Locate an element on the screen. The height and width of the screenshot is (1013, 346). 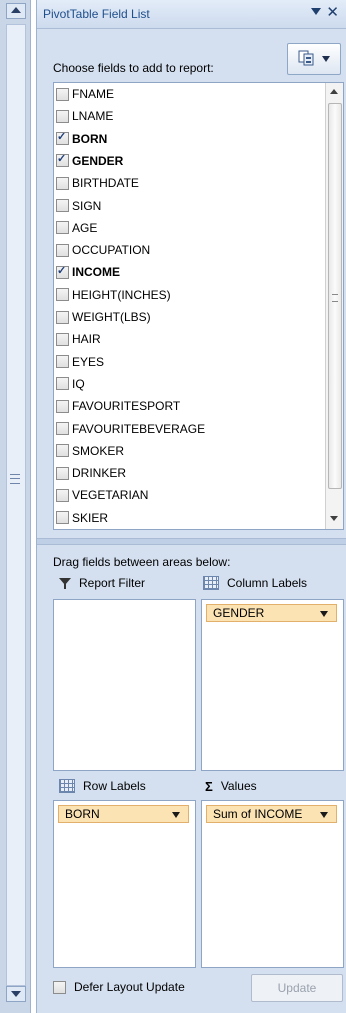
field-label: FNAME is located at coordinates (93, 94).